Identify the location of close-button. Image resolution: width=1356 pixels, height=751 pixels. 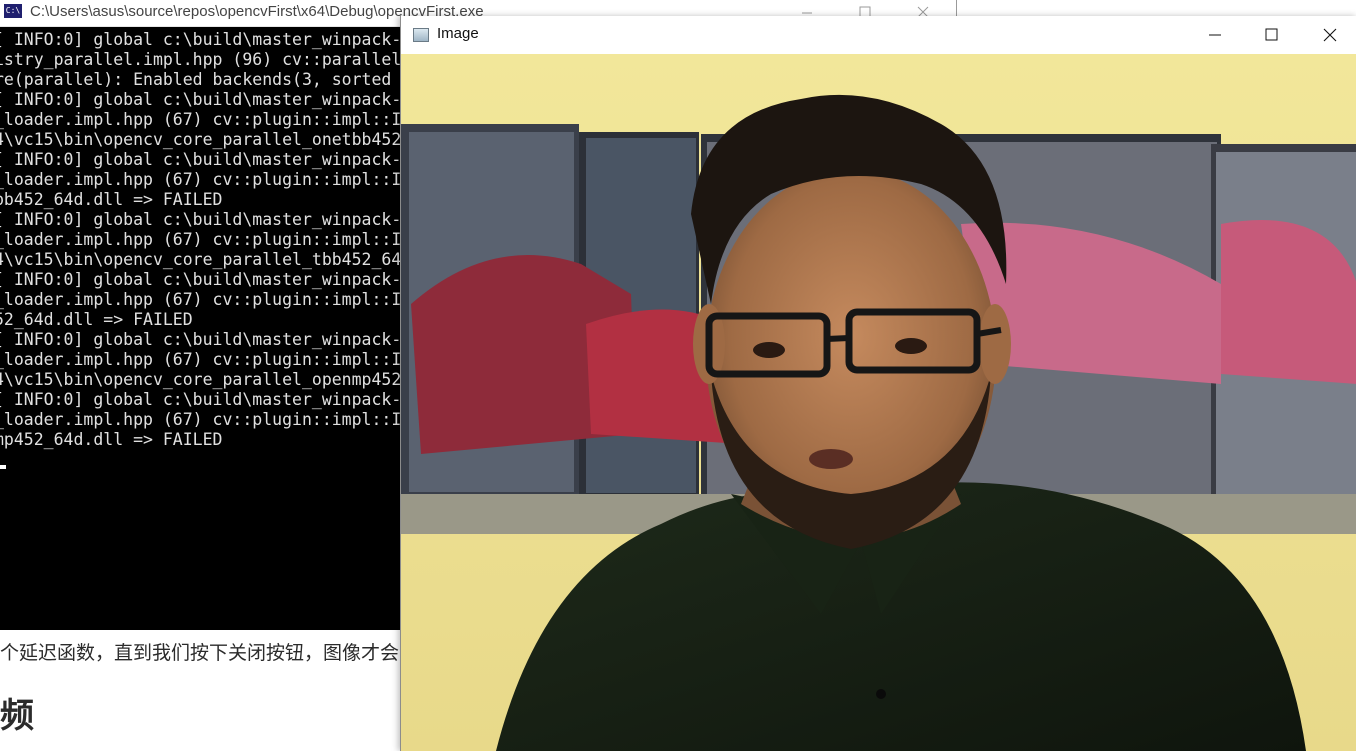
(1328, 35).